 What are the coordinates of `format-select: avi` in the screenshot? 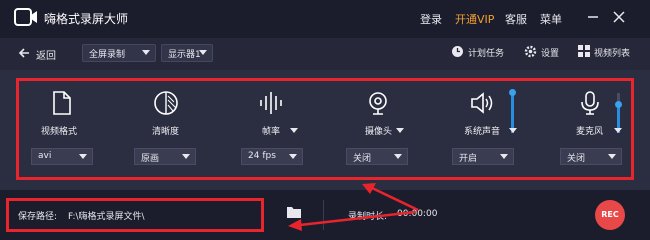 It's located at (62, 156).